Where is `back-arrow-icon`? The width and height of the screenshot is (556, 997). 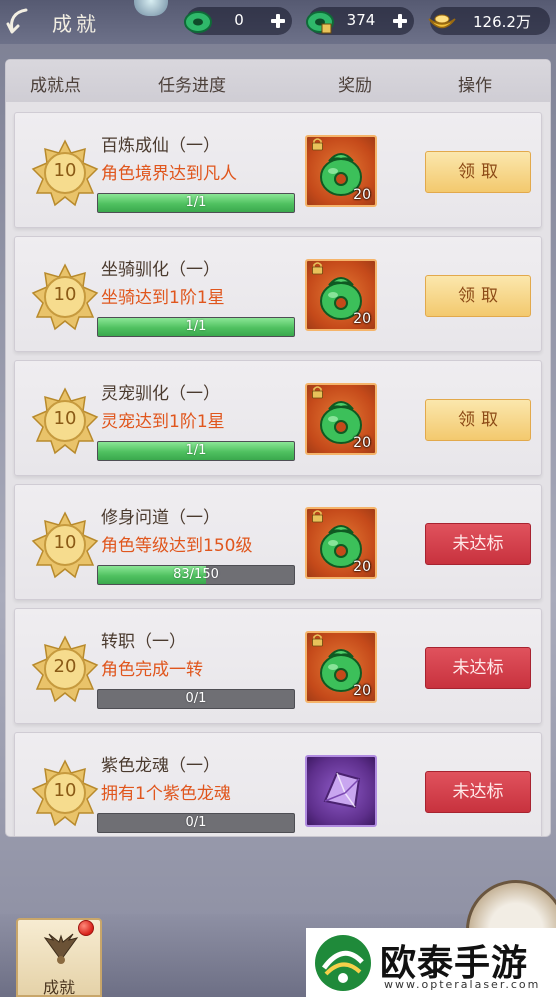
back-arrow-icon is located at coordinates (19, 21).